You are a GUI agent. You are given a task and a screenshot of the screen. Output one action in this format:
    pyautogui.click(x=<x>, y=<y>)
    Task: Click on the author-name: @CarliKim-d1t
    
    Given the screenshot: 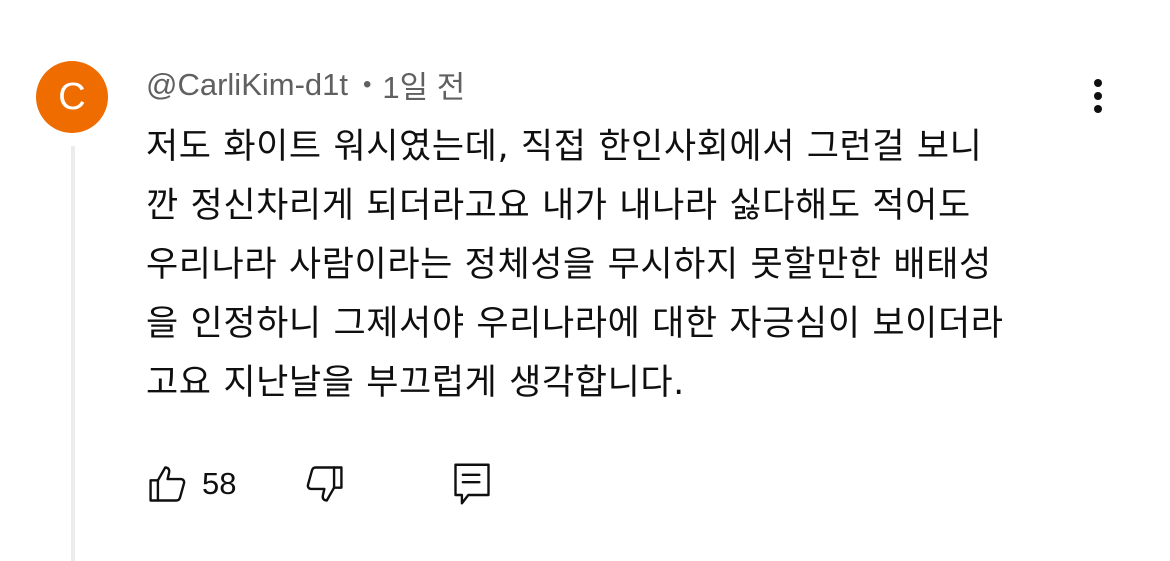 What is the action you would take?
    pyautogui.click(x=247, y=85)
    